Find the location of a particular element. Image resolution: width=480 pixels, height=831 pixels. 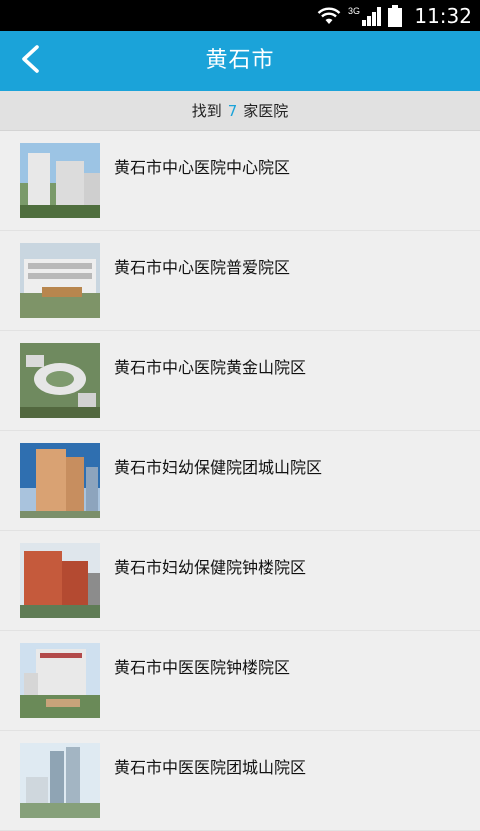

hospital-name: 黄石市中心医院普爱院区 is located at coordinates (202, 267).